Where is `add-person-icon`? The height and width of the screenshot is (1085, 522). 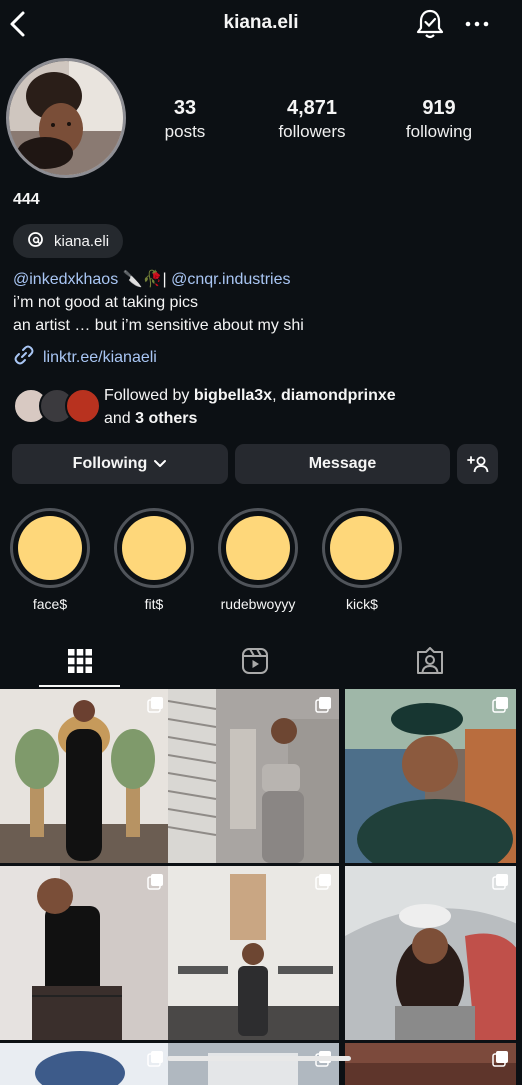 add-person-icon is located at coordinates (477, 464).